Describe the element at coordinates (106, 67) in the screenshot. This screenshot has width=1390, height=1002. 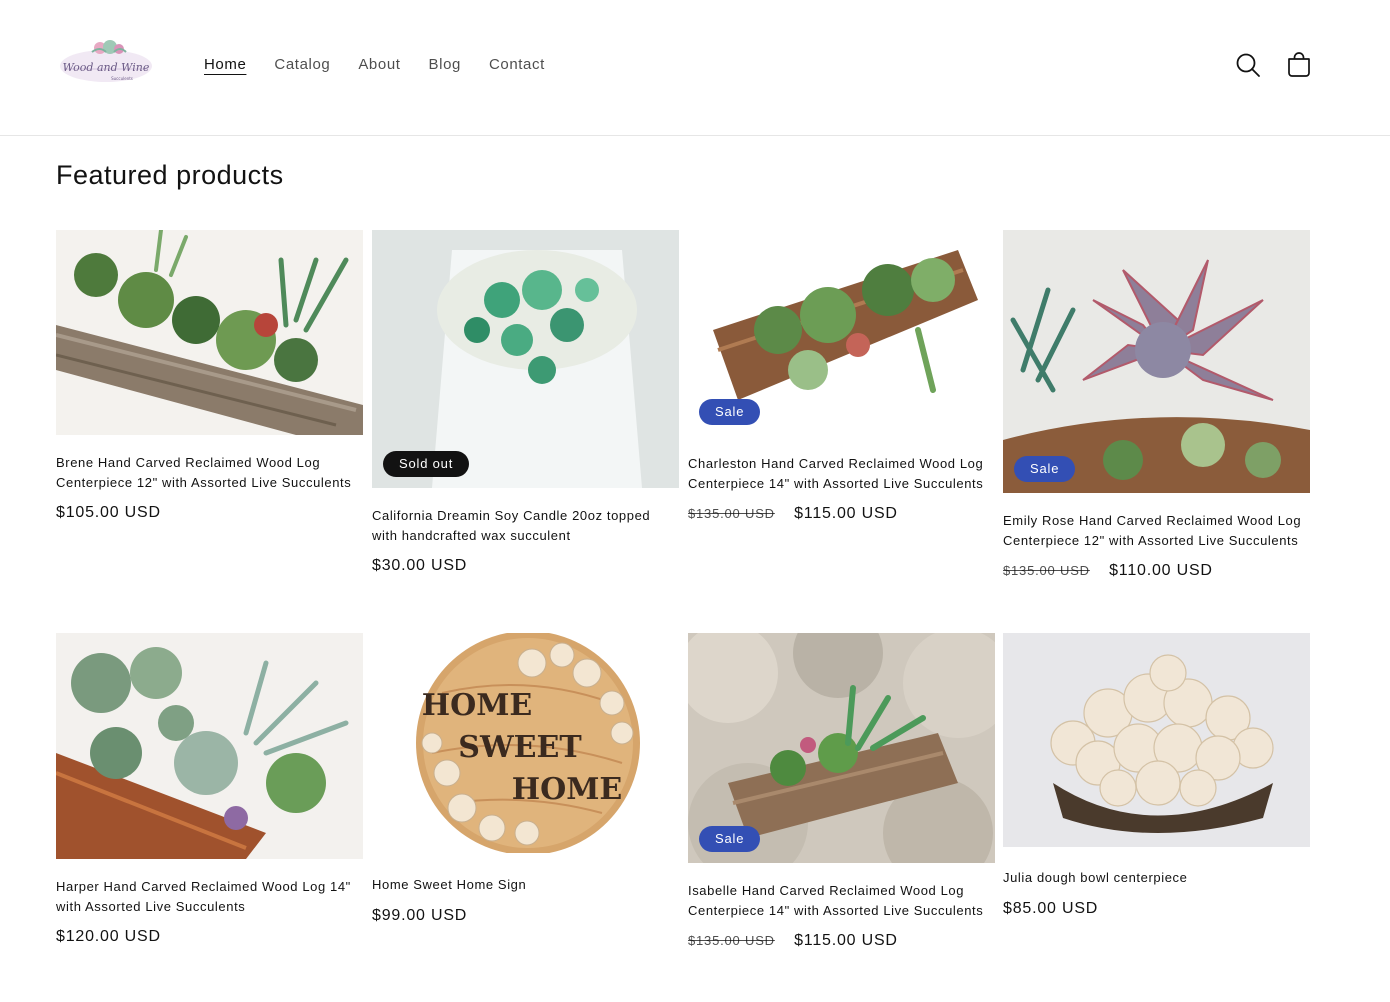
I see `logo-text: Wood and Wine` at that location.